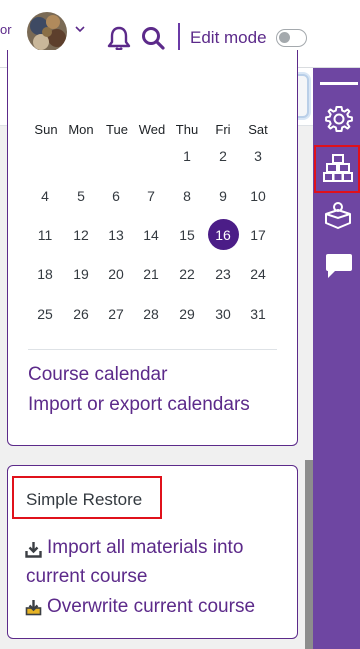 This screenshot has width=360, height=649. I want to click on calendar-day: 11, so click(45, 235).